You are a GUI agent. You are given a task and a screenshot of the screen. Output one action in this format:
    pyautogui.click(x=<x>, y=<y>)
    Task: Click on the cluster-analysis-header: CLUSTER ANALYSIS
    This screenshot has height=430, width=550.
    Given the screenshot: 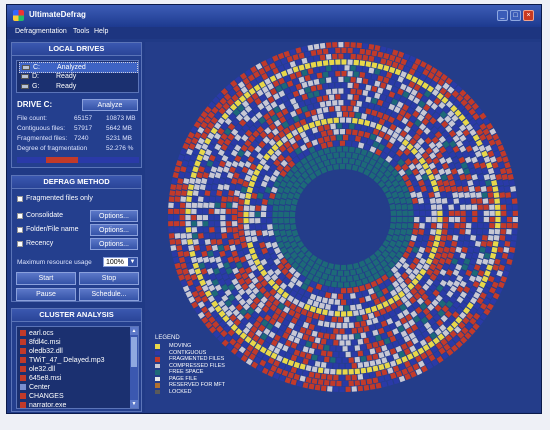 What is the action you would take?
    pyautogui.click(x=76, y=315)
    